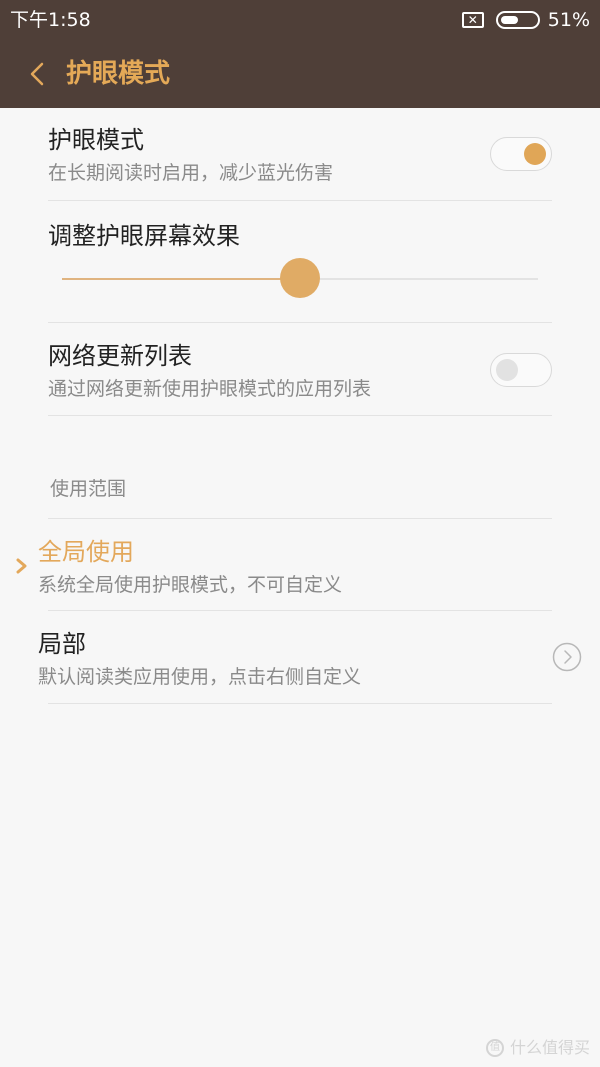  What do you see at coordinates (521, 154) in the screenshot?
I see `eye-mode-toggle` at bounding box center [521, 154].